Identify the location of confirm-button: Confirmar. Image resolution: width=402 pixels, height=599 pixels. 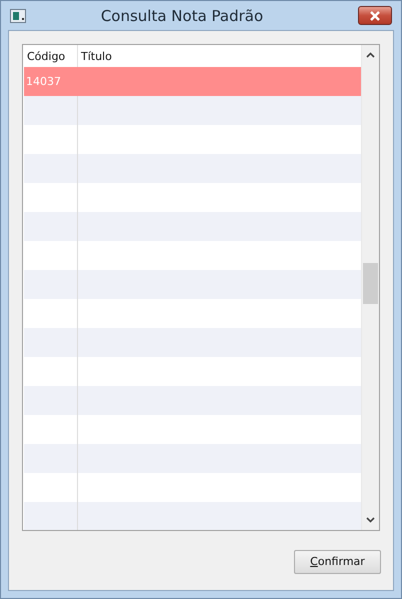
(337, 562).